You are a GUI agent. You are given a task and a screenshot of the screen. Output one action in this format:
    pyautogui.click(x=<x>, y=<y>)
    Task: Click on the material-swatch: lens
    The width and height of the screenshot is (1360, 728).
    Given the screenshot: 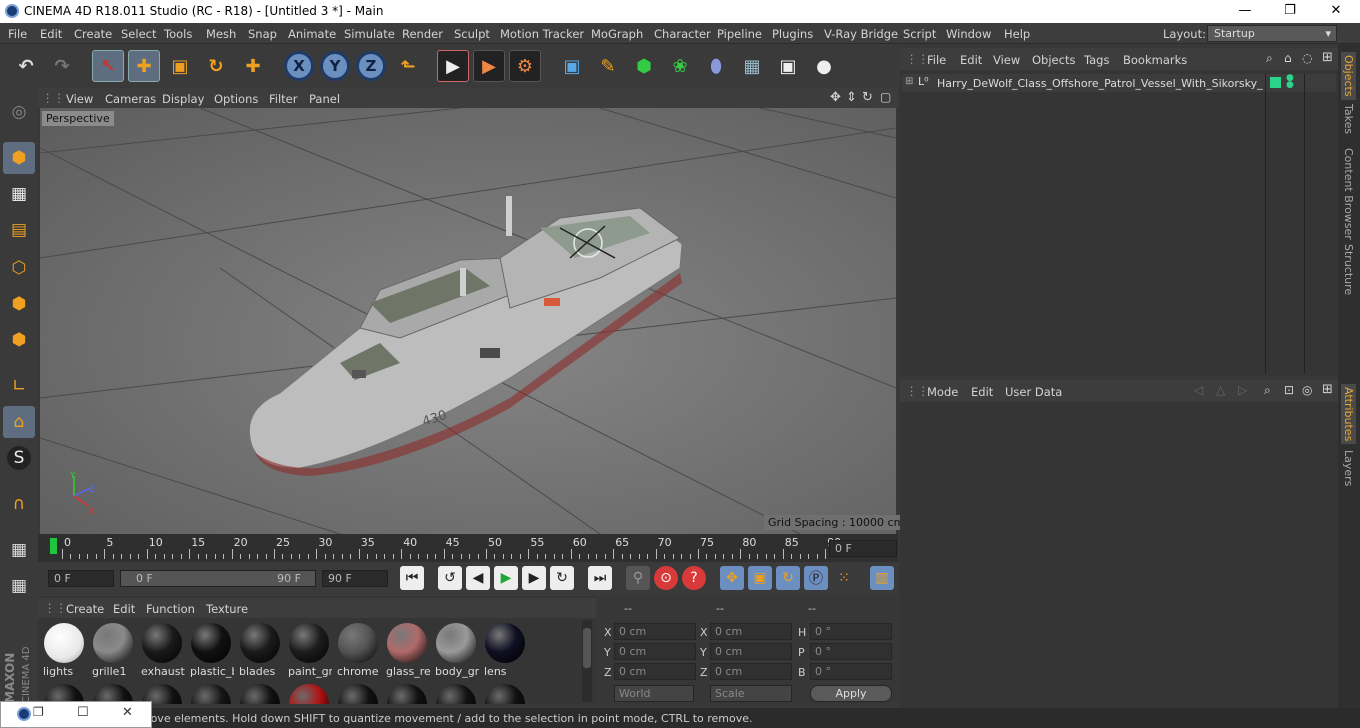 What is the action you would take?
    pyautogui.click(x=505, y=650)
    